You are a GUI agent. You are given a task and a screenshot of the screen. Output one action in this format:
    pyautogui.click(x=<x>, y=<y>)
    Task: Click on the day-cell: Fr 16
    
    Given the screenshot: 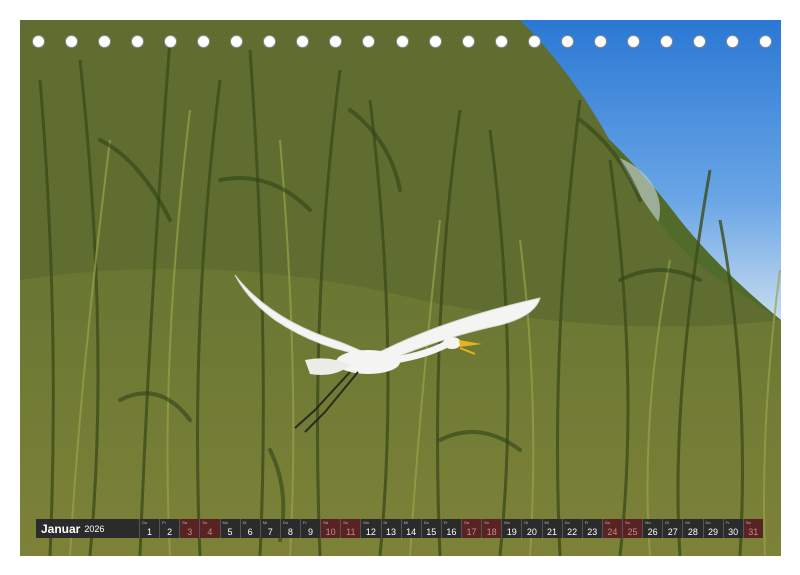 What is the action you would take?
    pyautogui.click(x=450, y=528)
    